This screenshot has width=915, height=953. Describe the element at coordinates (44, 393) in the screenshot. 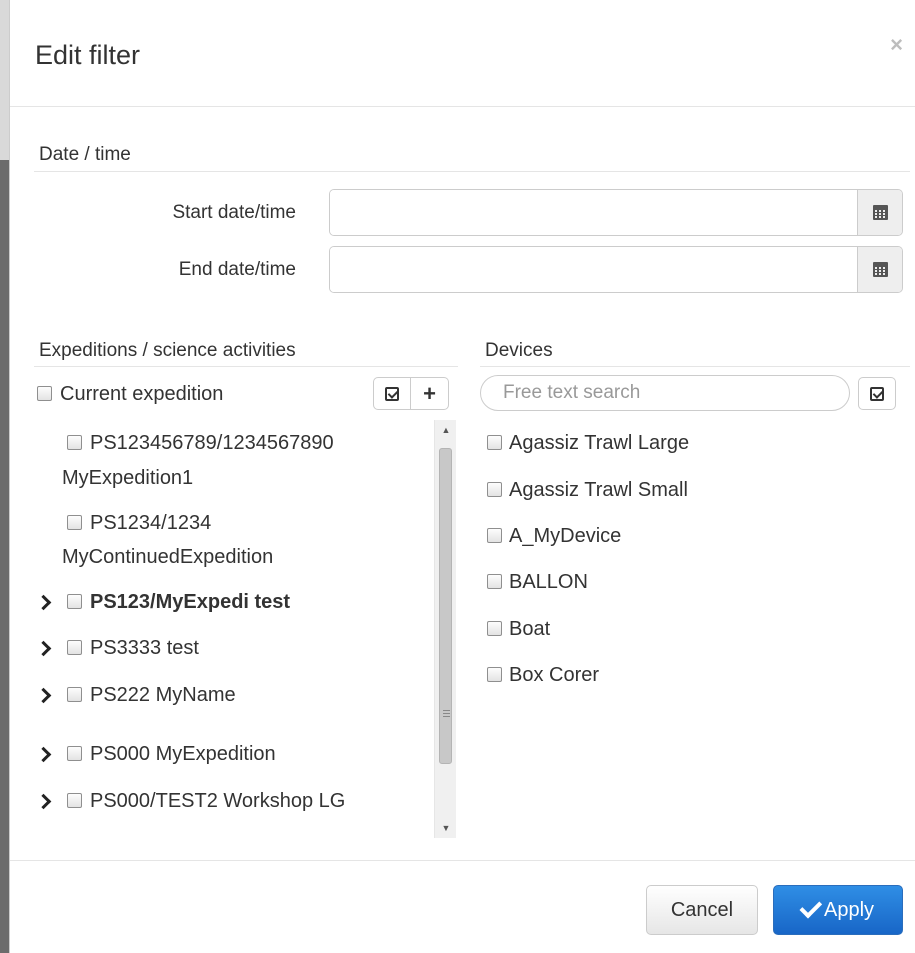

I see `current-expedition-checkbox` at that location.